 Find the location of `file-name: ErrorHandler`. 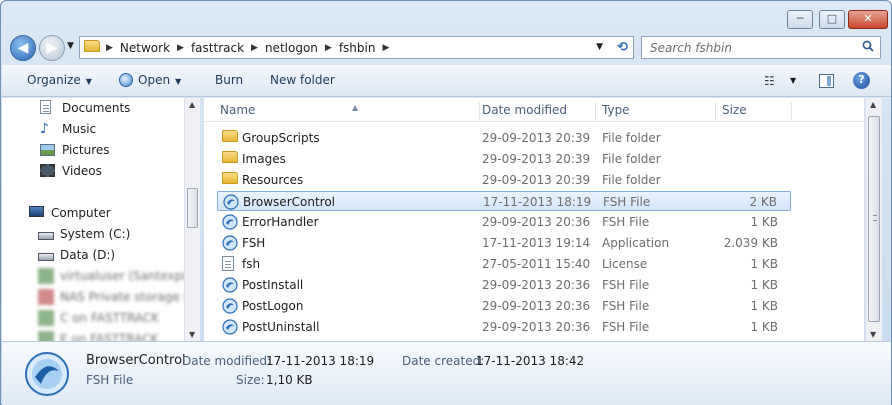

file-name: ErrorHandler is located at coordinates (280, 222).